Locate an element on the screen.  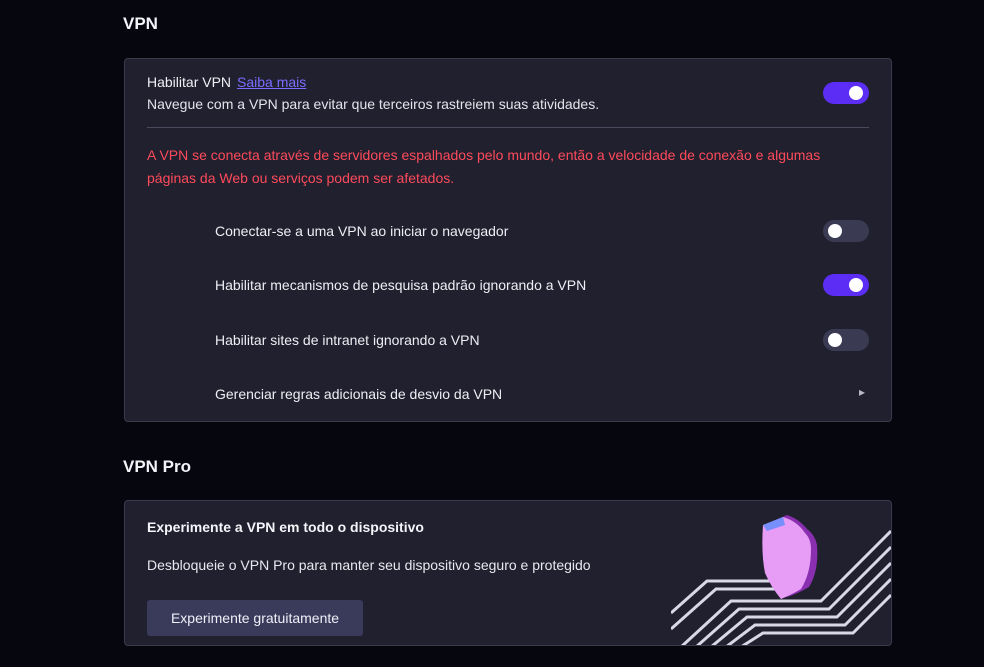
vpn-pro-heading: Experimente a VPN em todo o dispositivo is located at coordinates (285, 527).